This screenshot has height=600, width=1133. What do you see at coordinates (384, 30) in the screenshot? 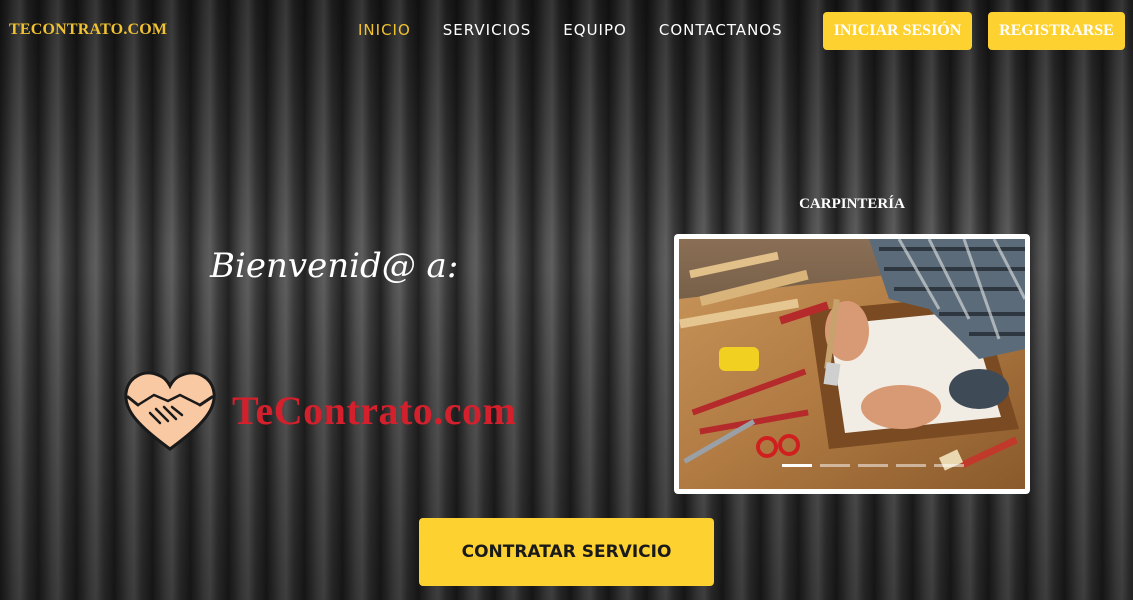
I see `nav-link-inicio: INICIO` at bounding box center [384, 30].